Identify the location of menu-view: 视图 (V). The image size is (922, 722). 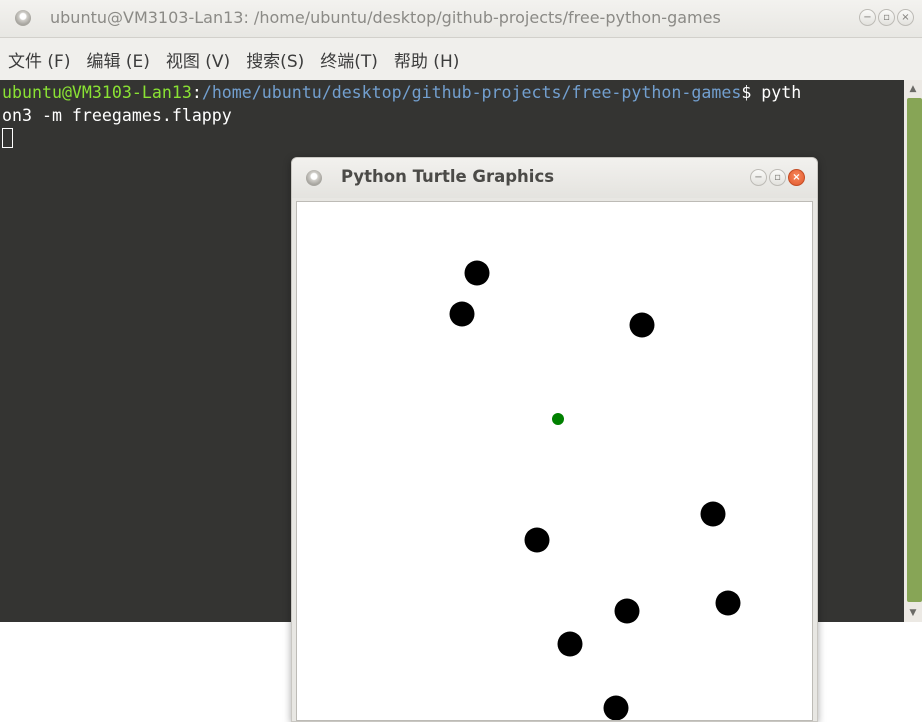
(198, 59).